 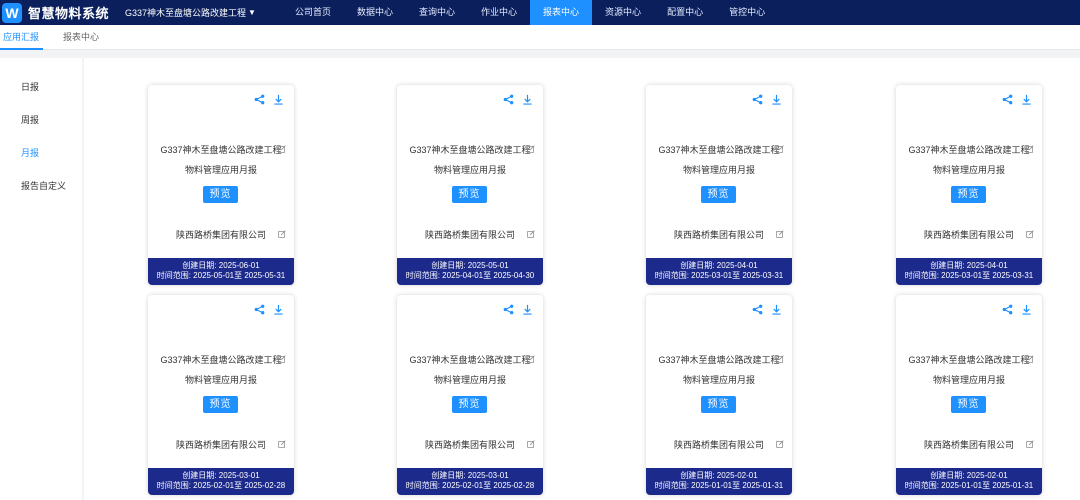 What do you see at coordinates (41, 279) in the screenshot?
I see `sidebar: 日报 周报 月报 报告自定义` at bounding box center [41, 279].